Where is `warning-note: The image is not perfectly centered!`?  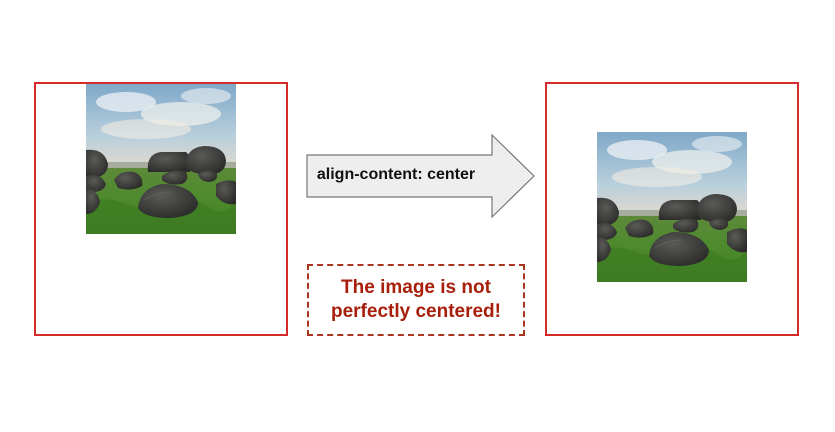
warning-note: The image is not perfectly centered! is located at coordinates (416, 300).